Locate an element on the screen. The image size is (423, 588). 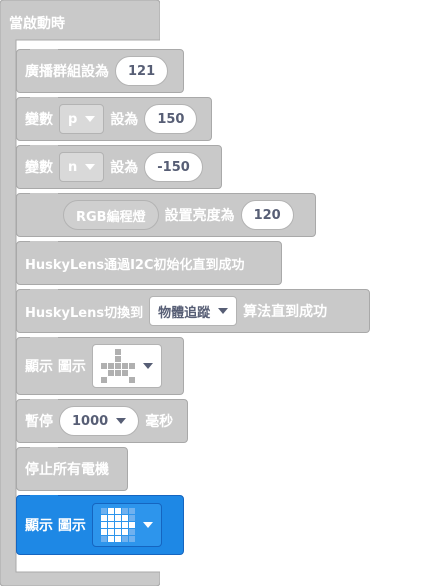
variable-p-dropdown: p is located at coordinates (82, 119).